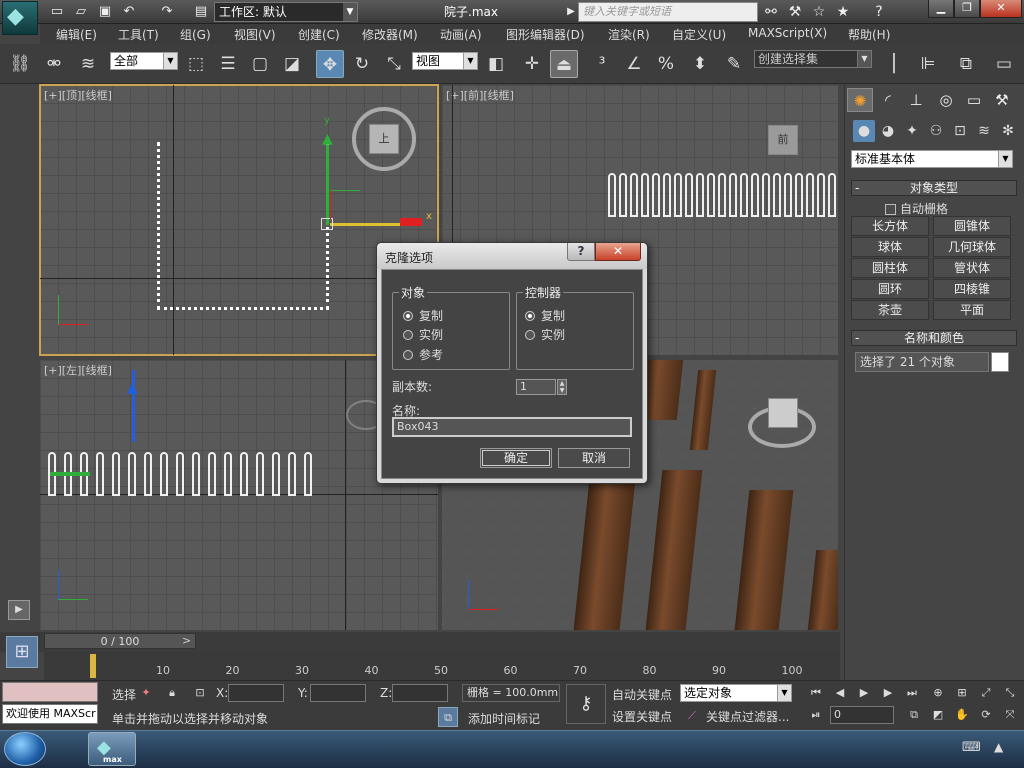 Image resolution: width=1024 pixels, height=768 pixels. I want to click on pan-hand-icon: ✋, so click(962, 715).